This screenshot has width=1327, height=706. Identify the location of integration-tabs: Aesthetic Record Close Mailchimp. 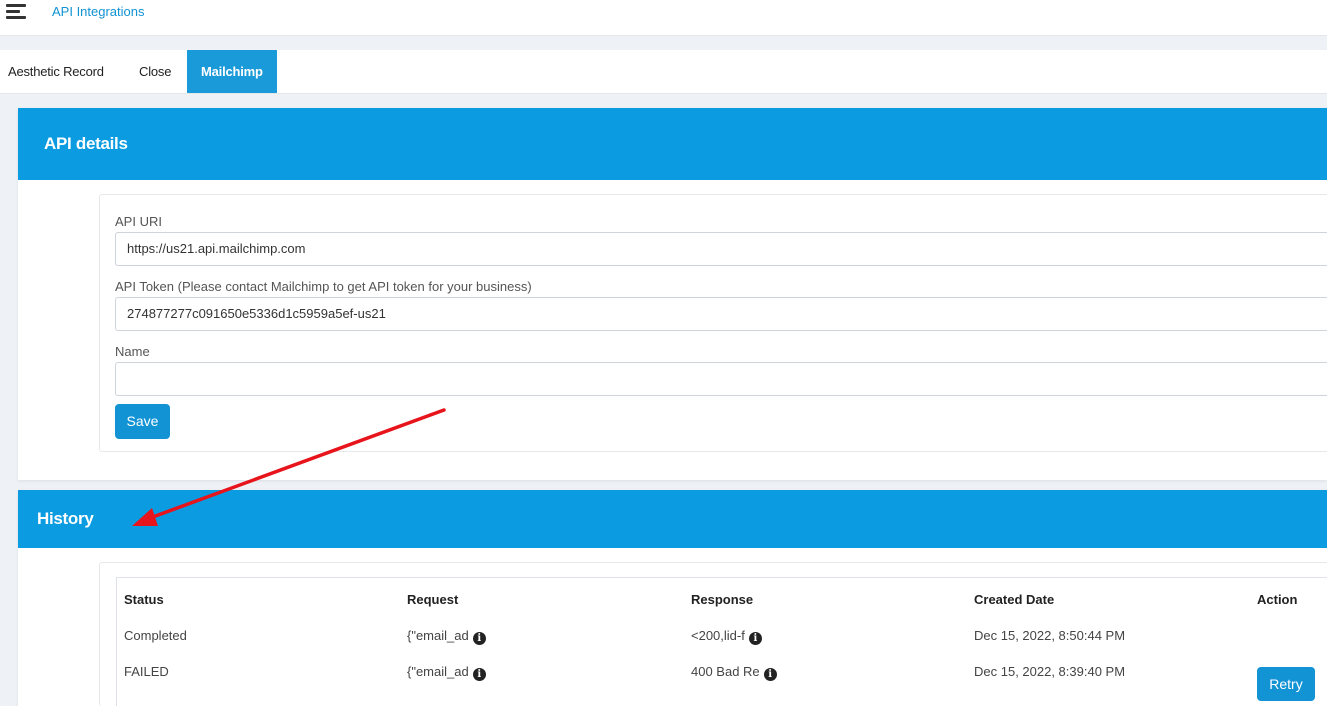
(663, 72).